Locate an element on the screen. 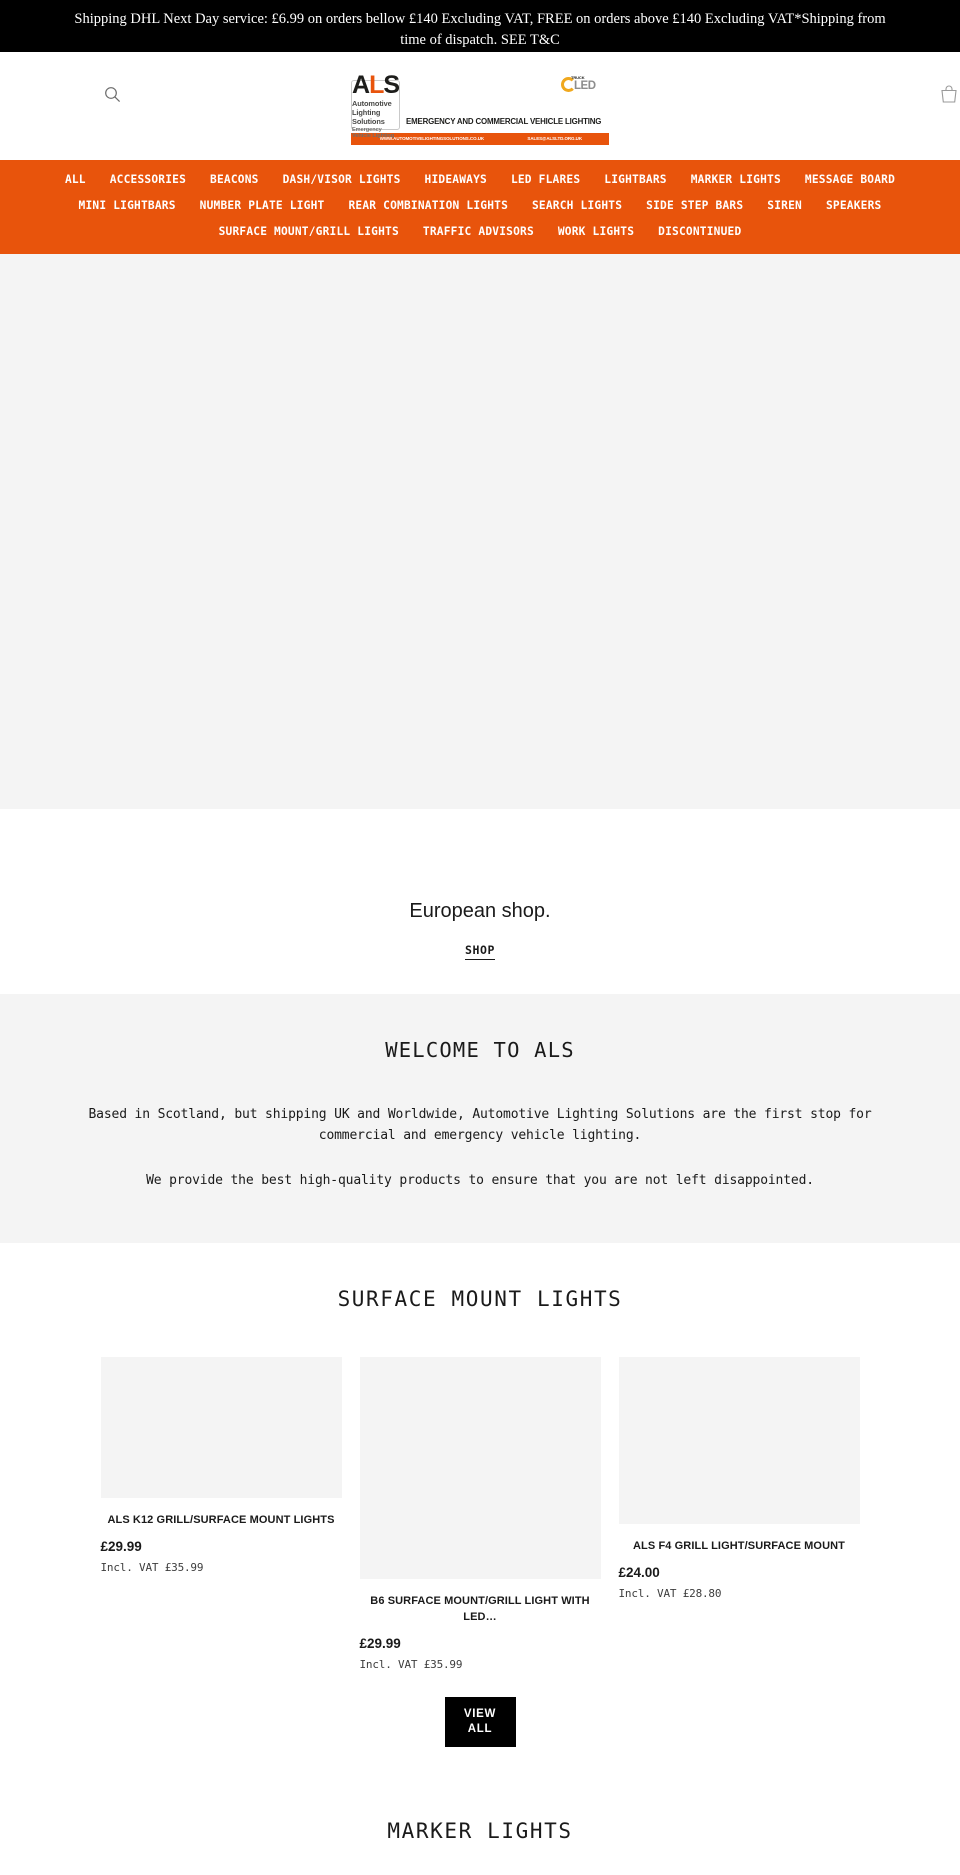 This screenshot has width=960, height=1875. logo-website: WWW.AUTOMOTIVELIGHTINGSOLUTIONS.CO.UK is located at coordinates (431, 138).